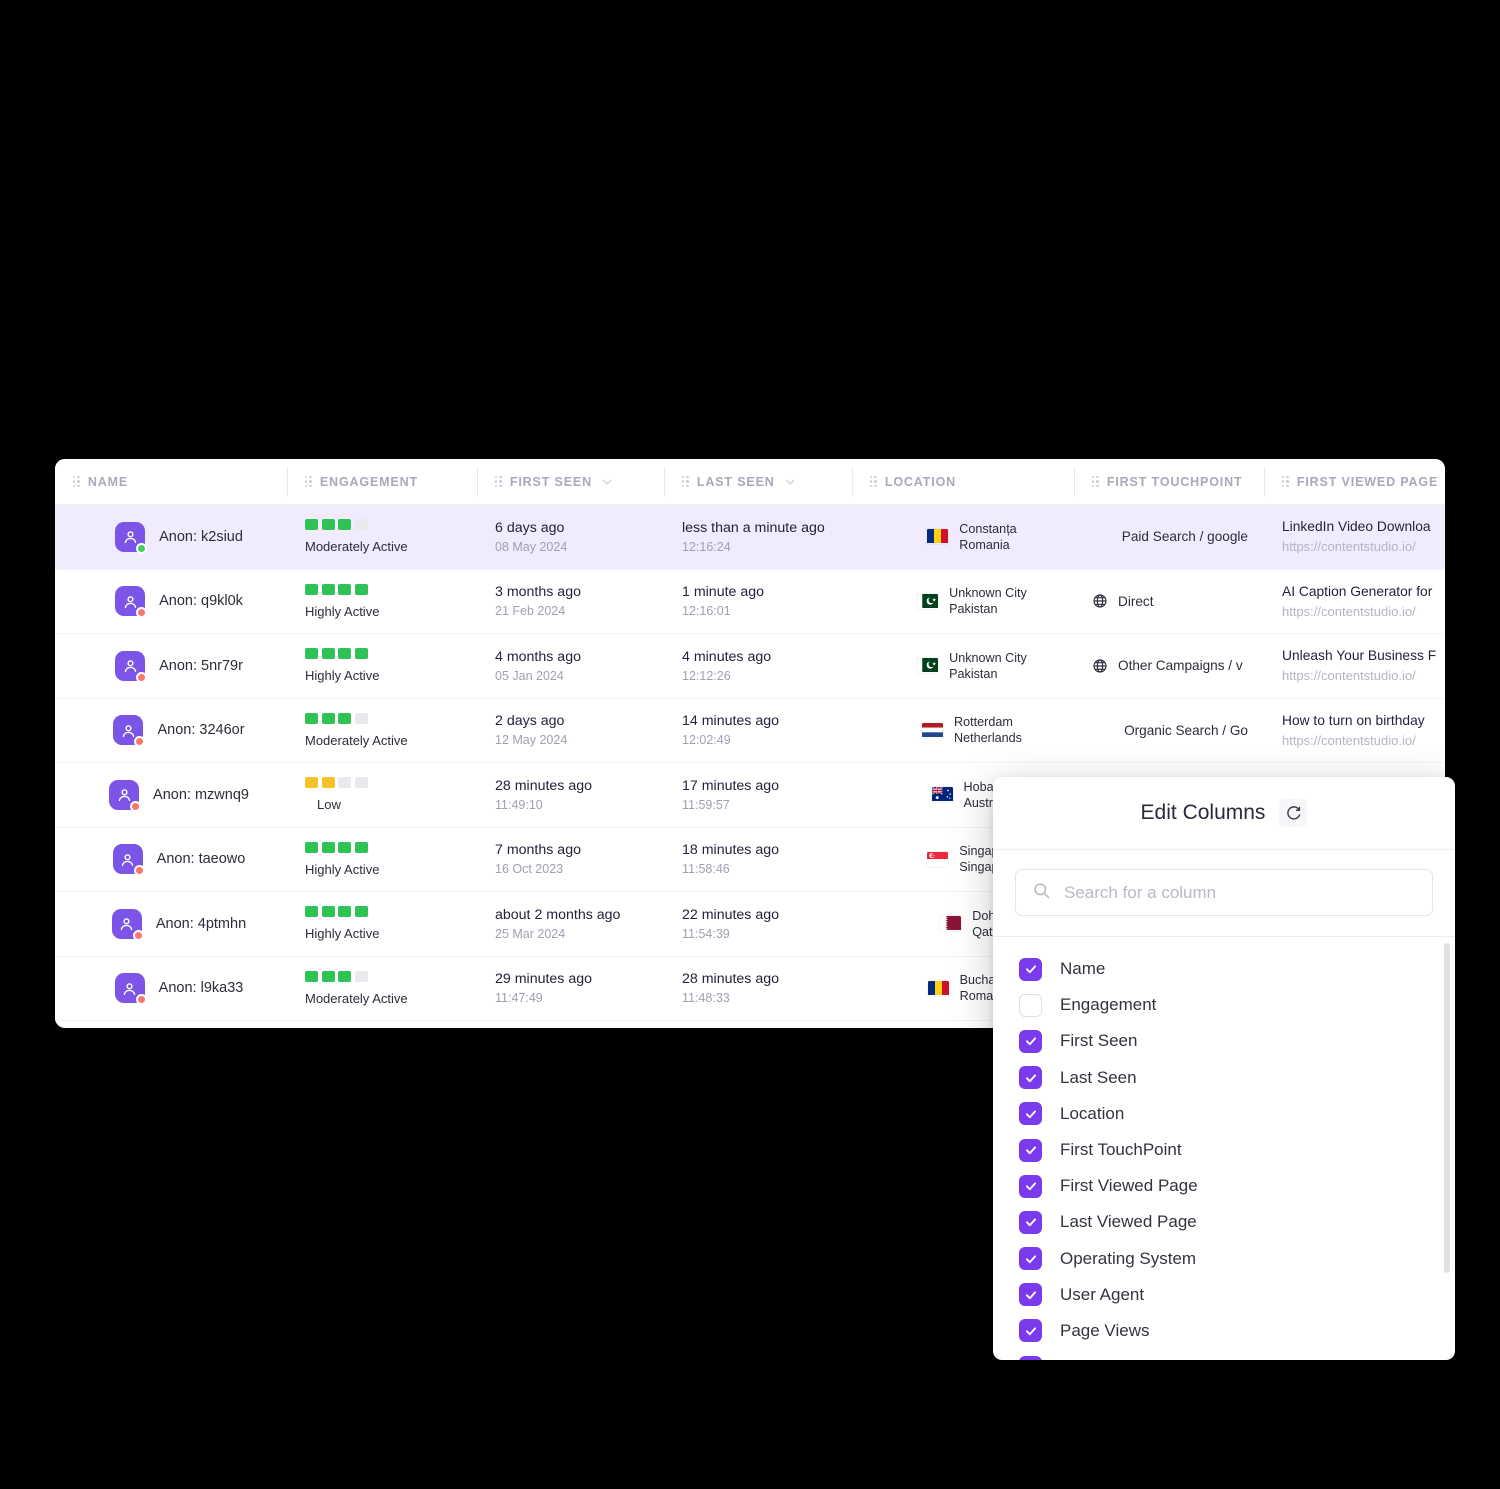  Describe the element at coordinates (1224, 1186) in the screenshot. I see `column-option-row: First Viewed Page` at that location.